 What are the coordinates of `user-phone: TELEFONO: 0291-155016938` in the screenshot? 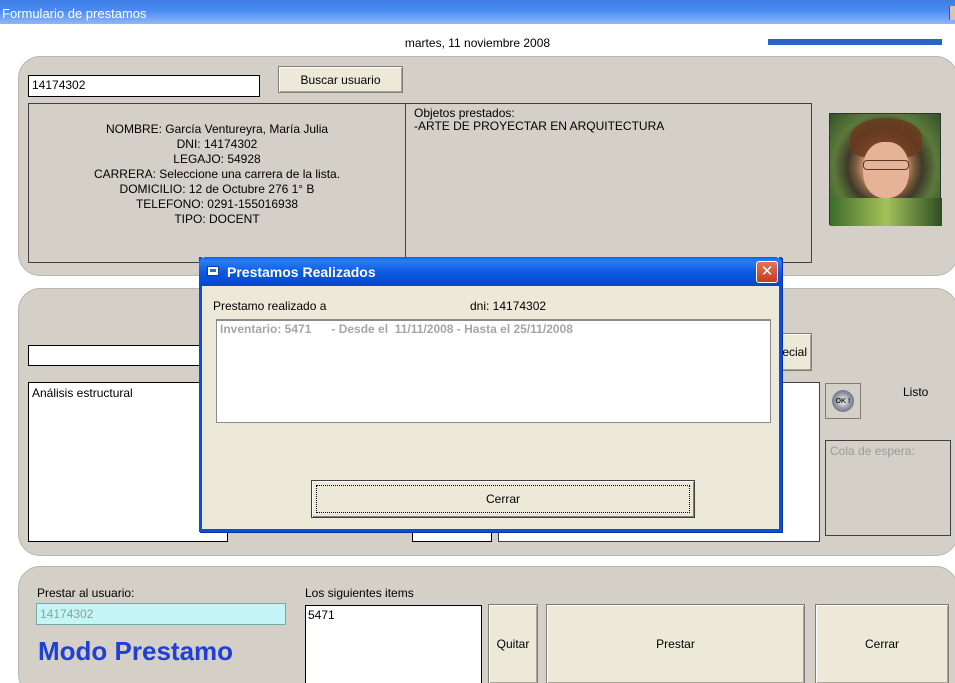 It's located at (217, 204).